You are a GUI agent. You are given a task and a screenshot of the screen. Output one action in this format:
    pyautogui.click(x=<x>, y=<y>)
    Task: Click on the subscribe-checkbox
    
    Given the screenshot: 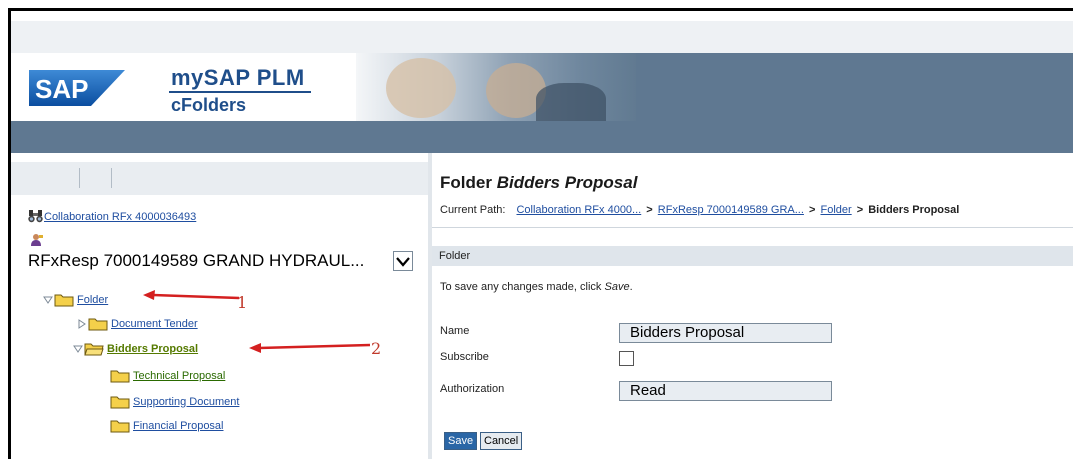 What is the action you would take?
    pyautogui.click(x=626, y=358)
    